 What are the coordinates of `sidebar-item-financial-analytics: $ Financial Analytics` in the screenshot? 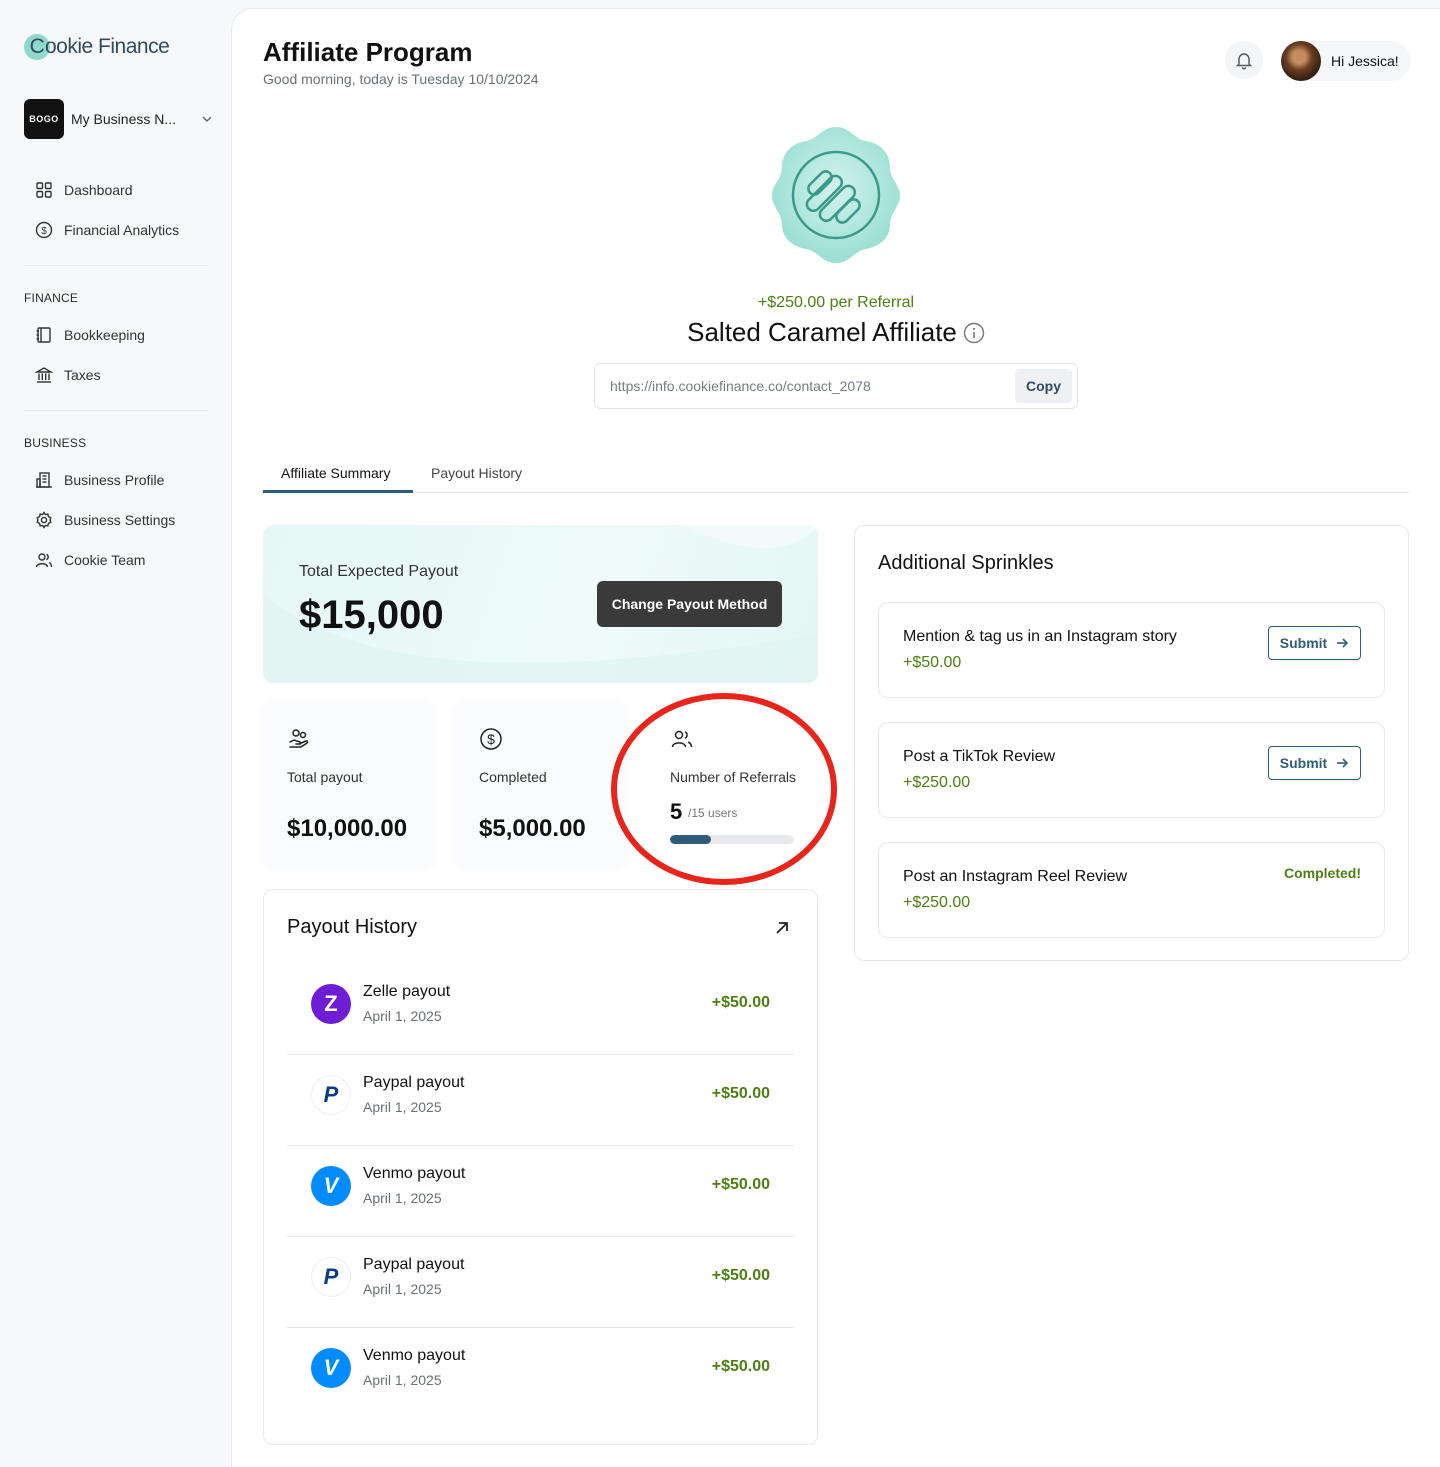 It's located at (106, 230).